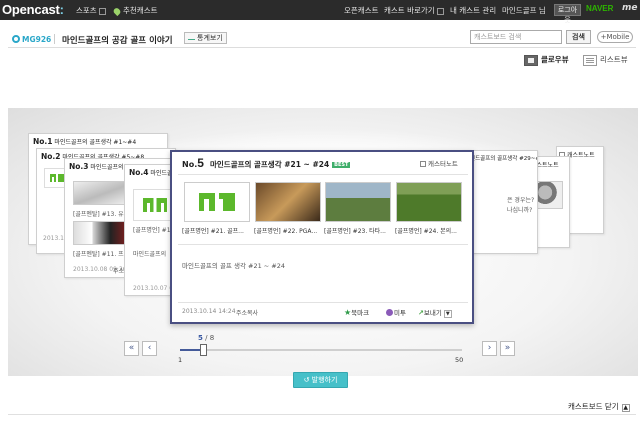 The height and width of the screenshot is (426, 640). What do you see at coordinates (625, 408) in the screenshot?
I see `chevron-up-icon: ▲` at bounding box center [625, 408].